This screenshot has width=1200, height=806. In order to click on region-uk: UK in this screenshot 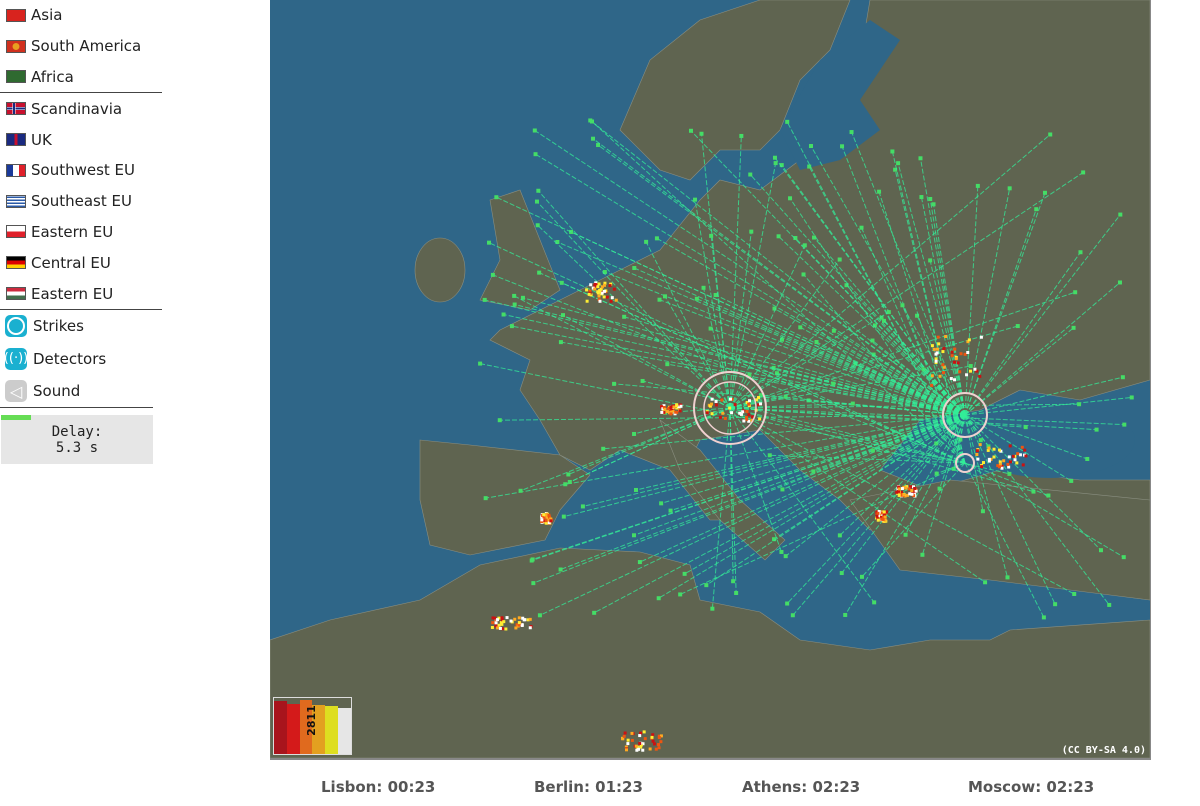, I will do `click(82, 139)`.